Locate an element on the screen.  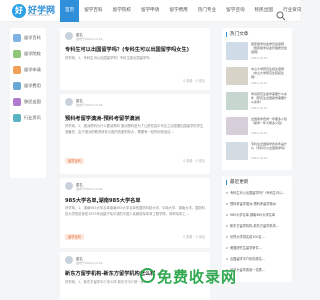
nav-item: 留学百科 is located at coordinates (93, 11).